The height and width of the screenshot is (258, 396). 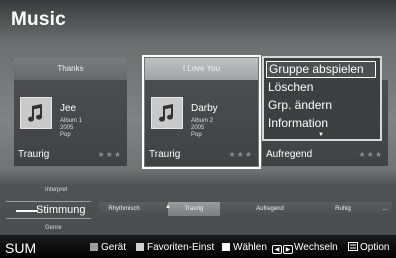 What do you see at coordinates (321, 123) in the screenshot?
I see `menu-item-information: Information` at bounding box center [321, 123].